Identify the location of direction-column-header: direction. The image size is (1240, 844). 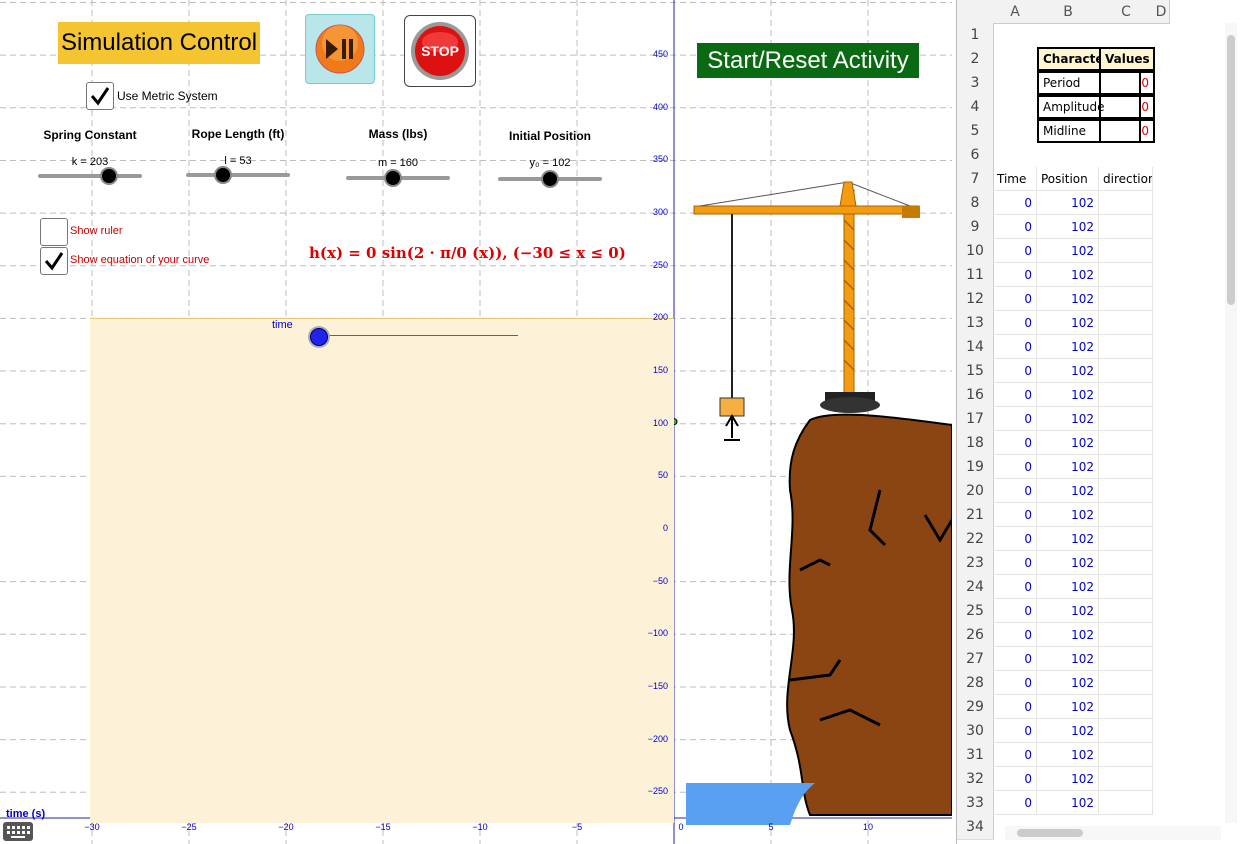
(1126, 179).